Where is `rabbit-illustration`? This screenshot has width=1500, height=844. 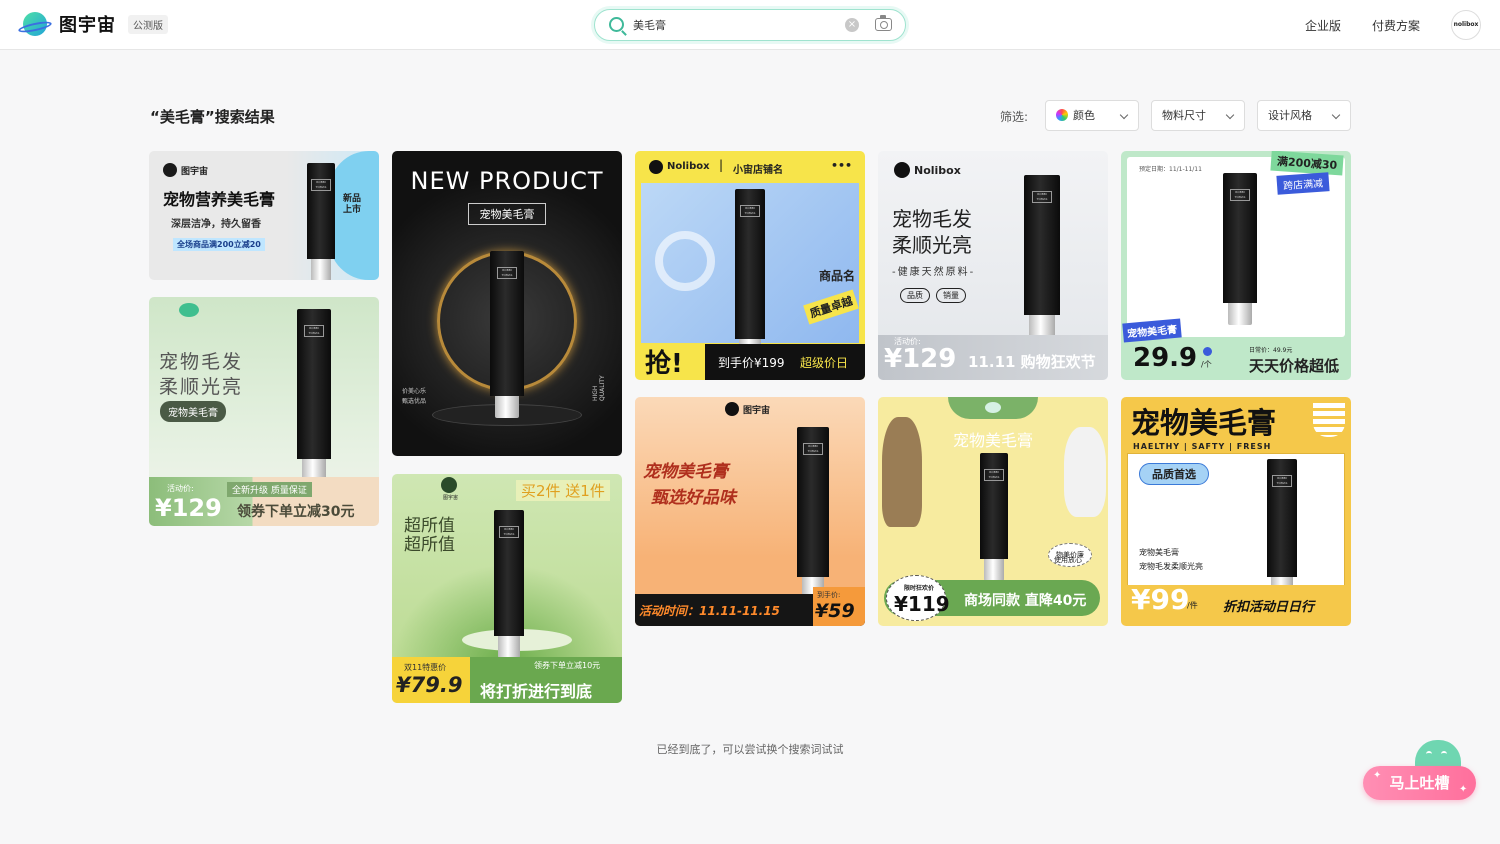 rabbit-illustration is located at coordinates (1085, 472).